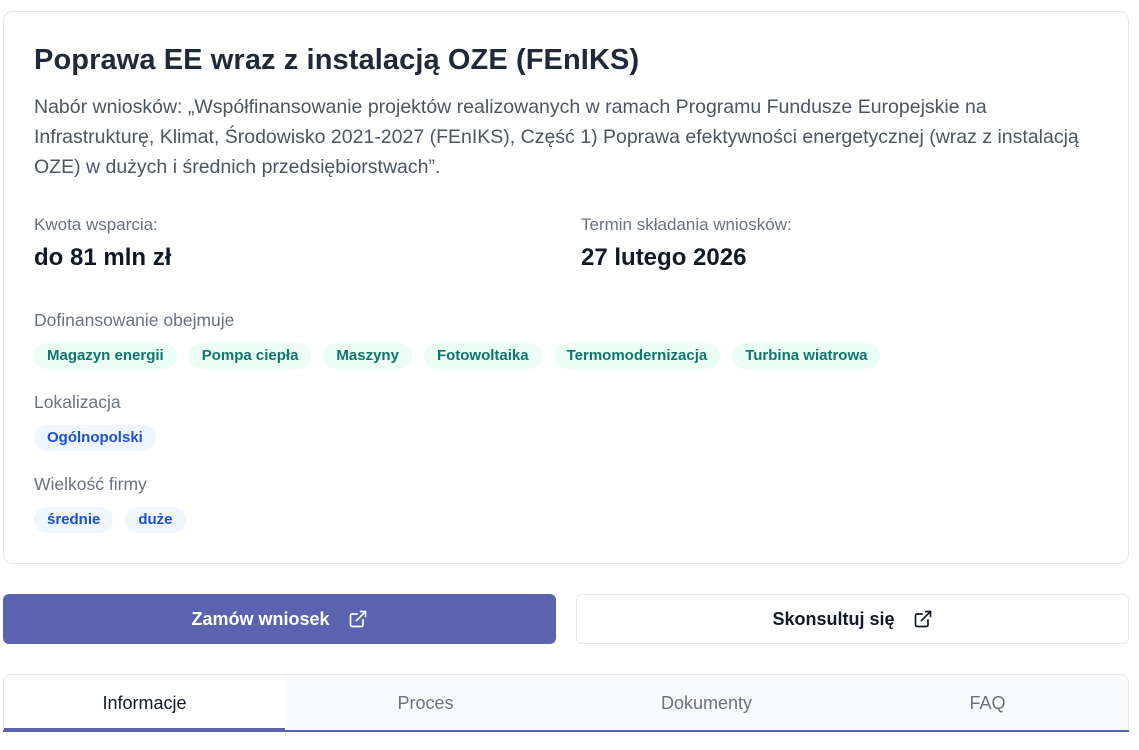  I want to click on deadline-label: Termin składania wniosków:, so click(686, 224).